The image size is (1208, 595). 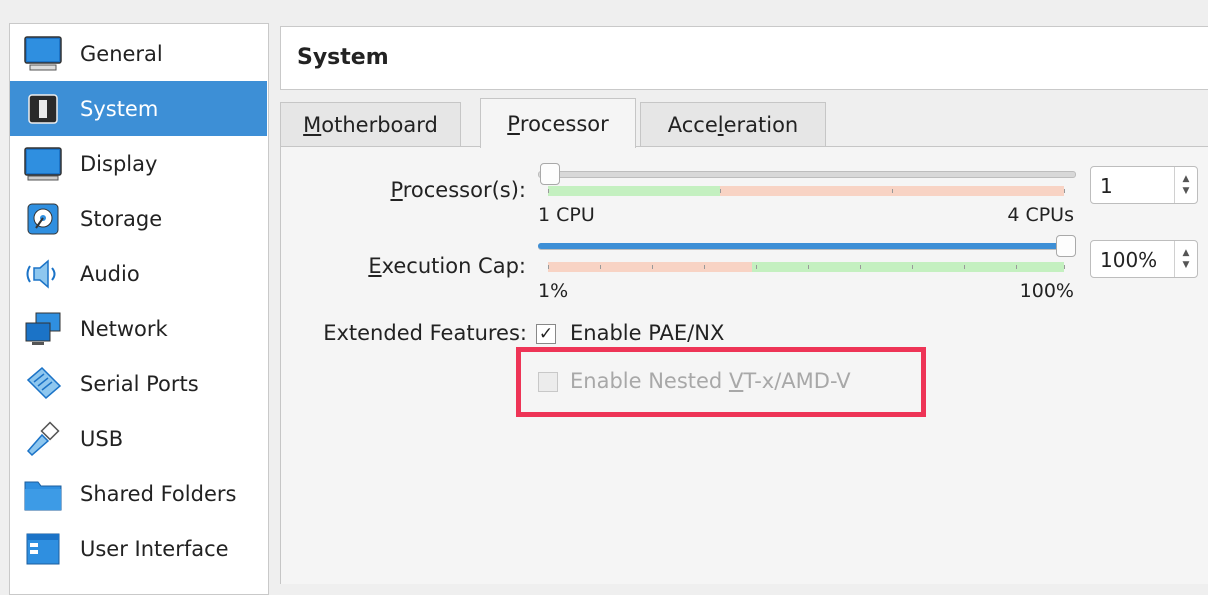 I want to click on user-interface-icon, so click(x=43, y=549).